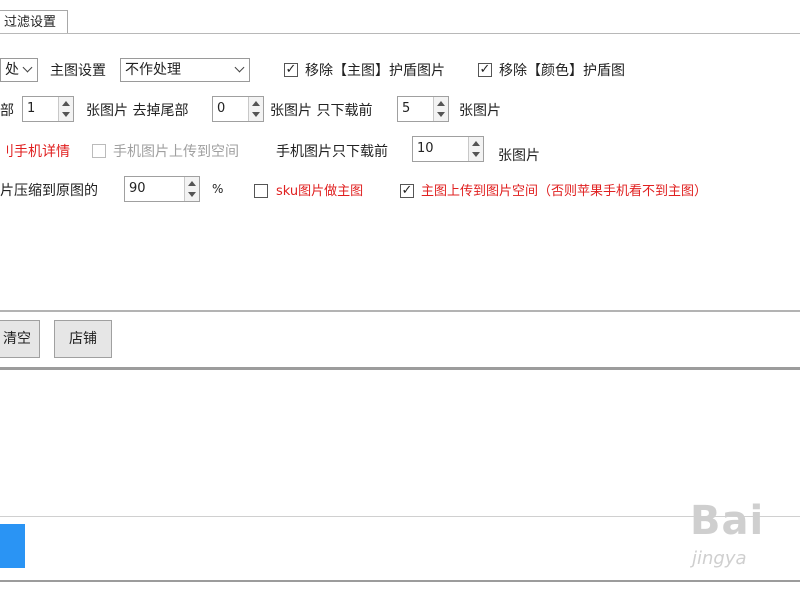  I want to click on mode-select: 处, so click(19, 70).